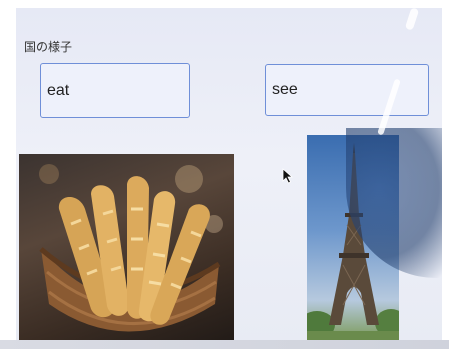  What do you see at coordinates (115, 90) in the screenshot?
I see `answer-input-left: eat` at bounding box center [115, 90].